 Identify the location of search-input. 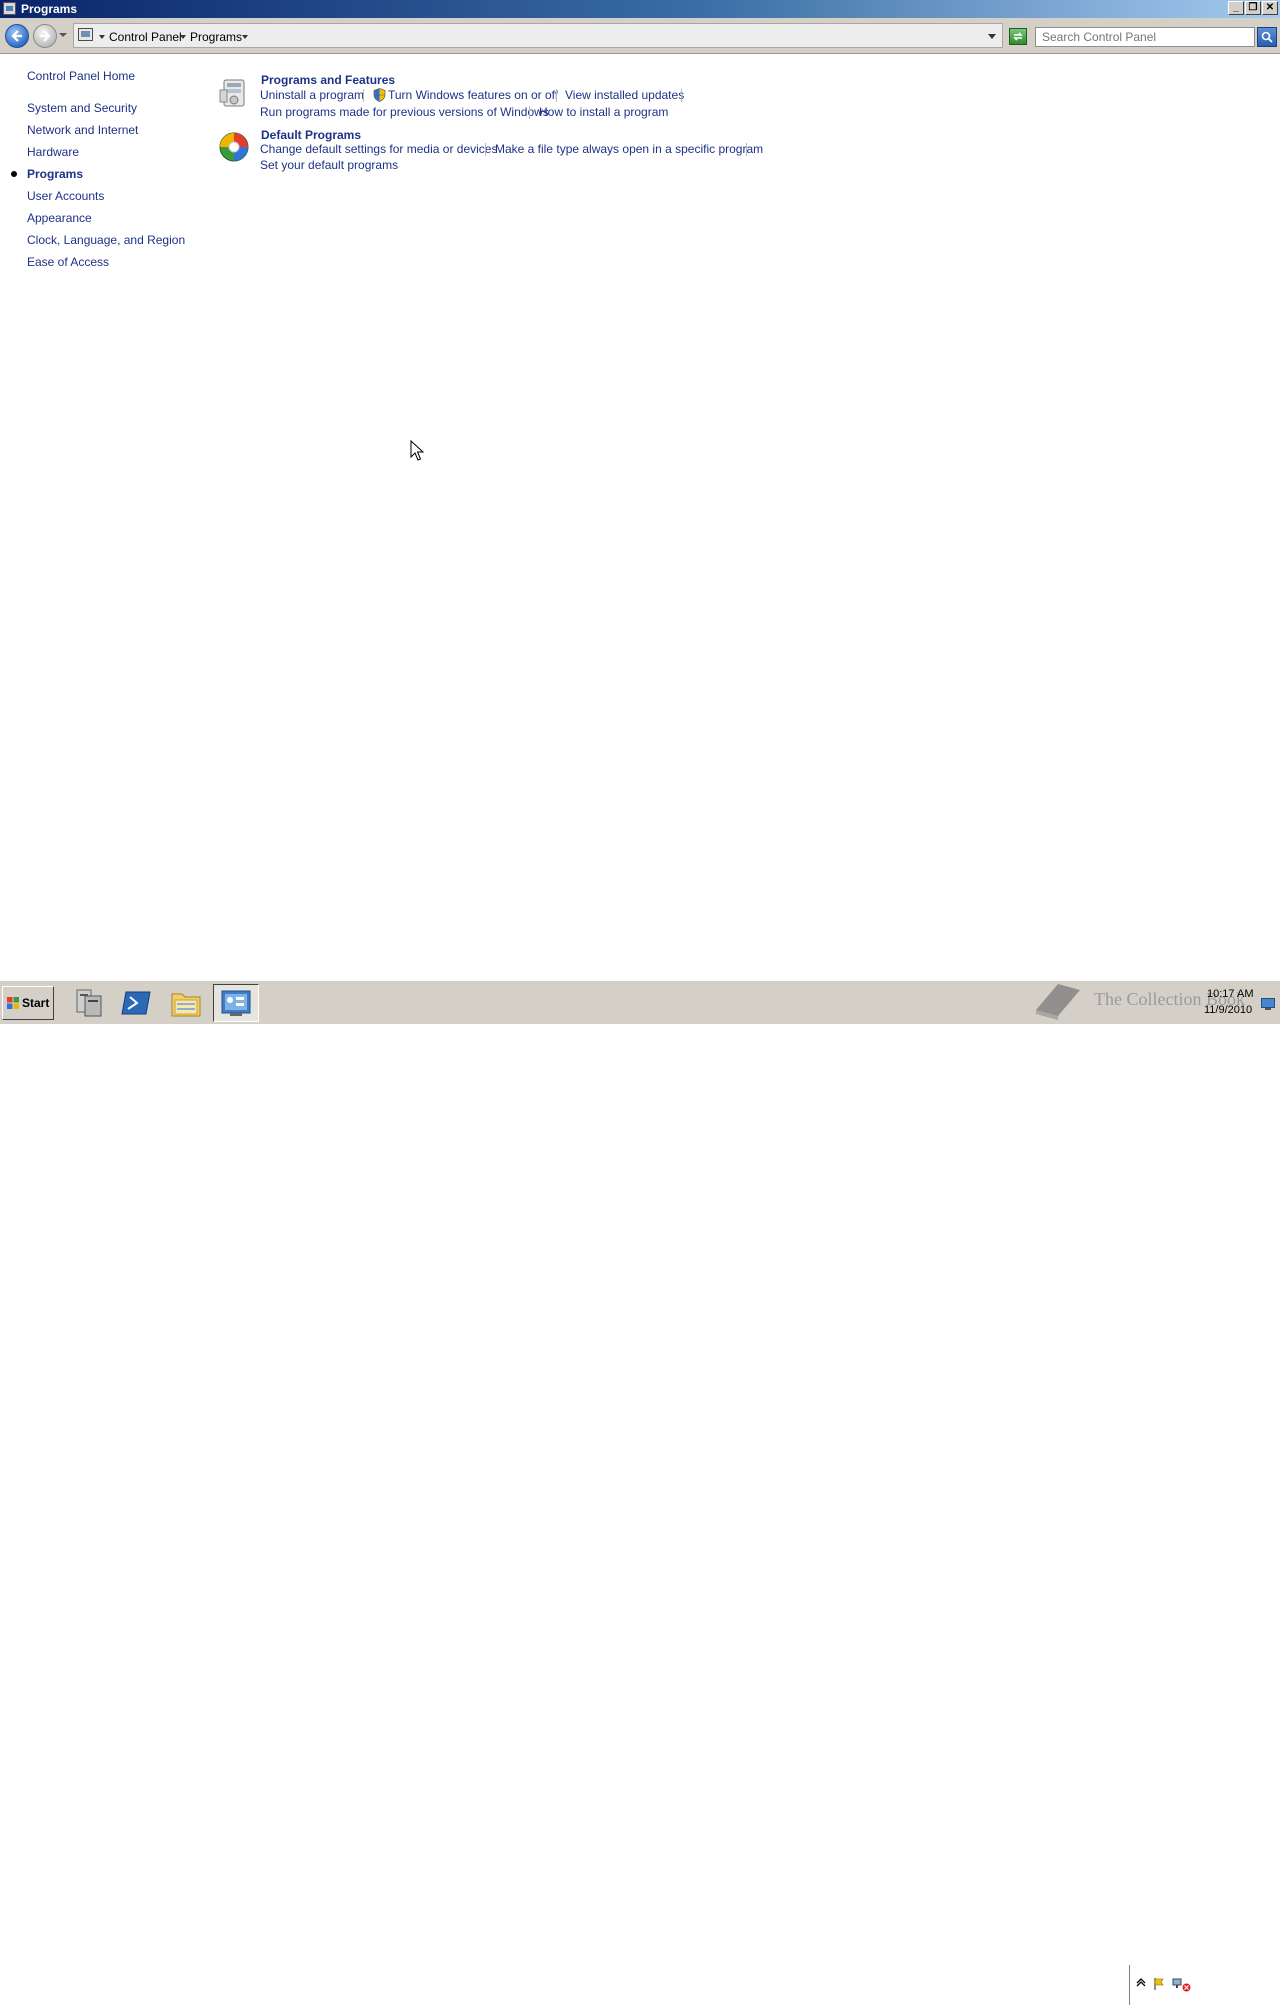
(1146, 37).